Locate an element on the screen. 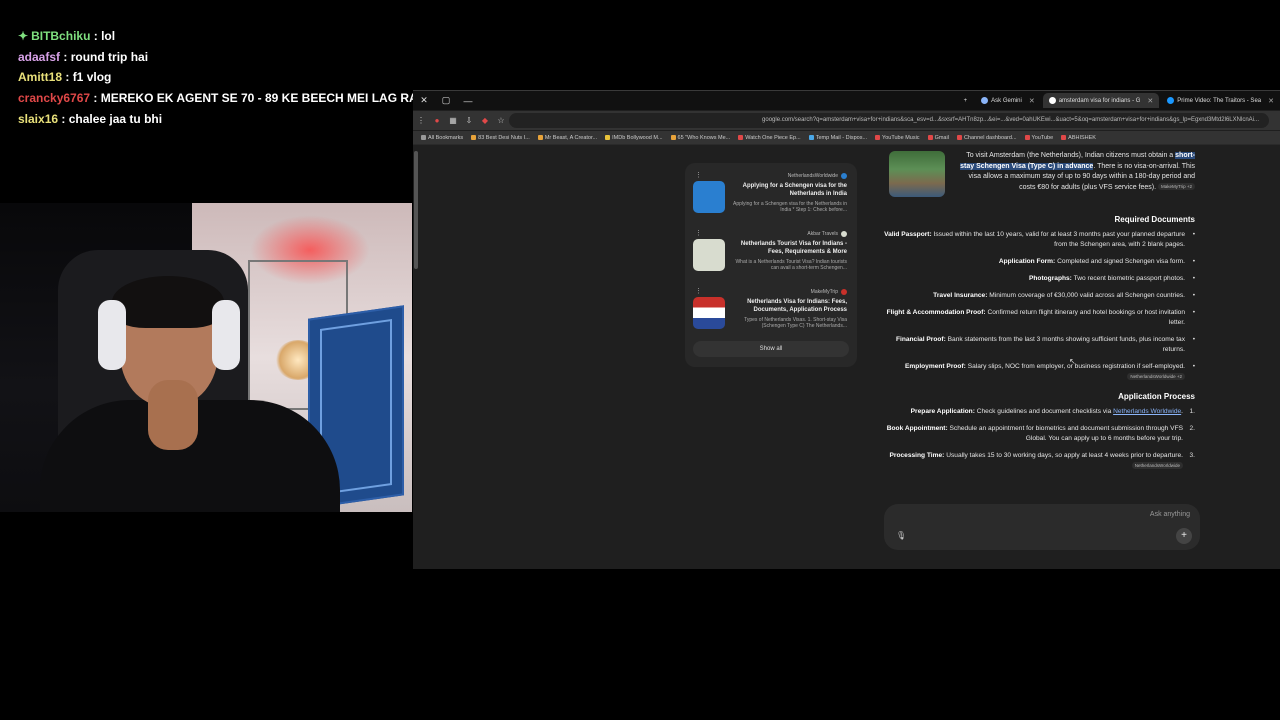 The height and width of the screenshot is (720, 1280). tab-label: Ask Gemini is located at coordinates (1006, 100).